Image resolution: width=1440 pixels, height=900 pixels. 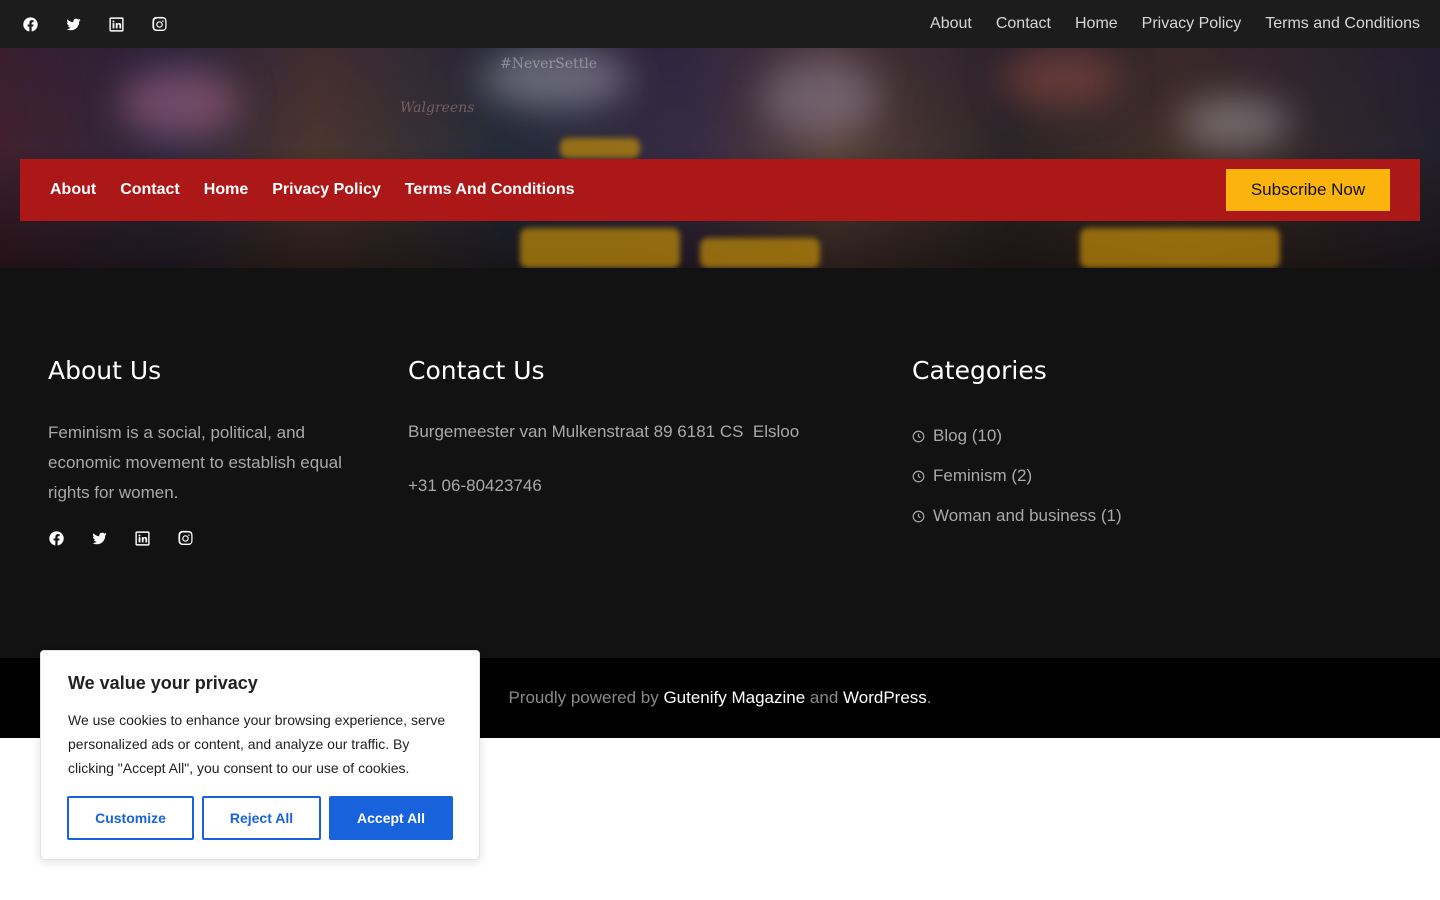 I want to click on main-nav-terms: Terms And Conditions, so click(x=490, y=190).